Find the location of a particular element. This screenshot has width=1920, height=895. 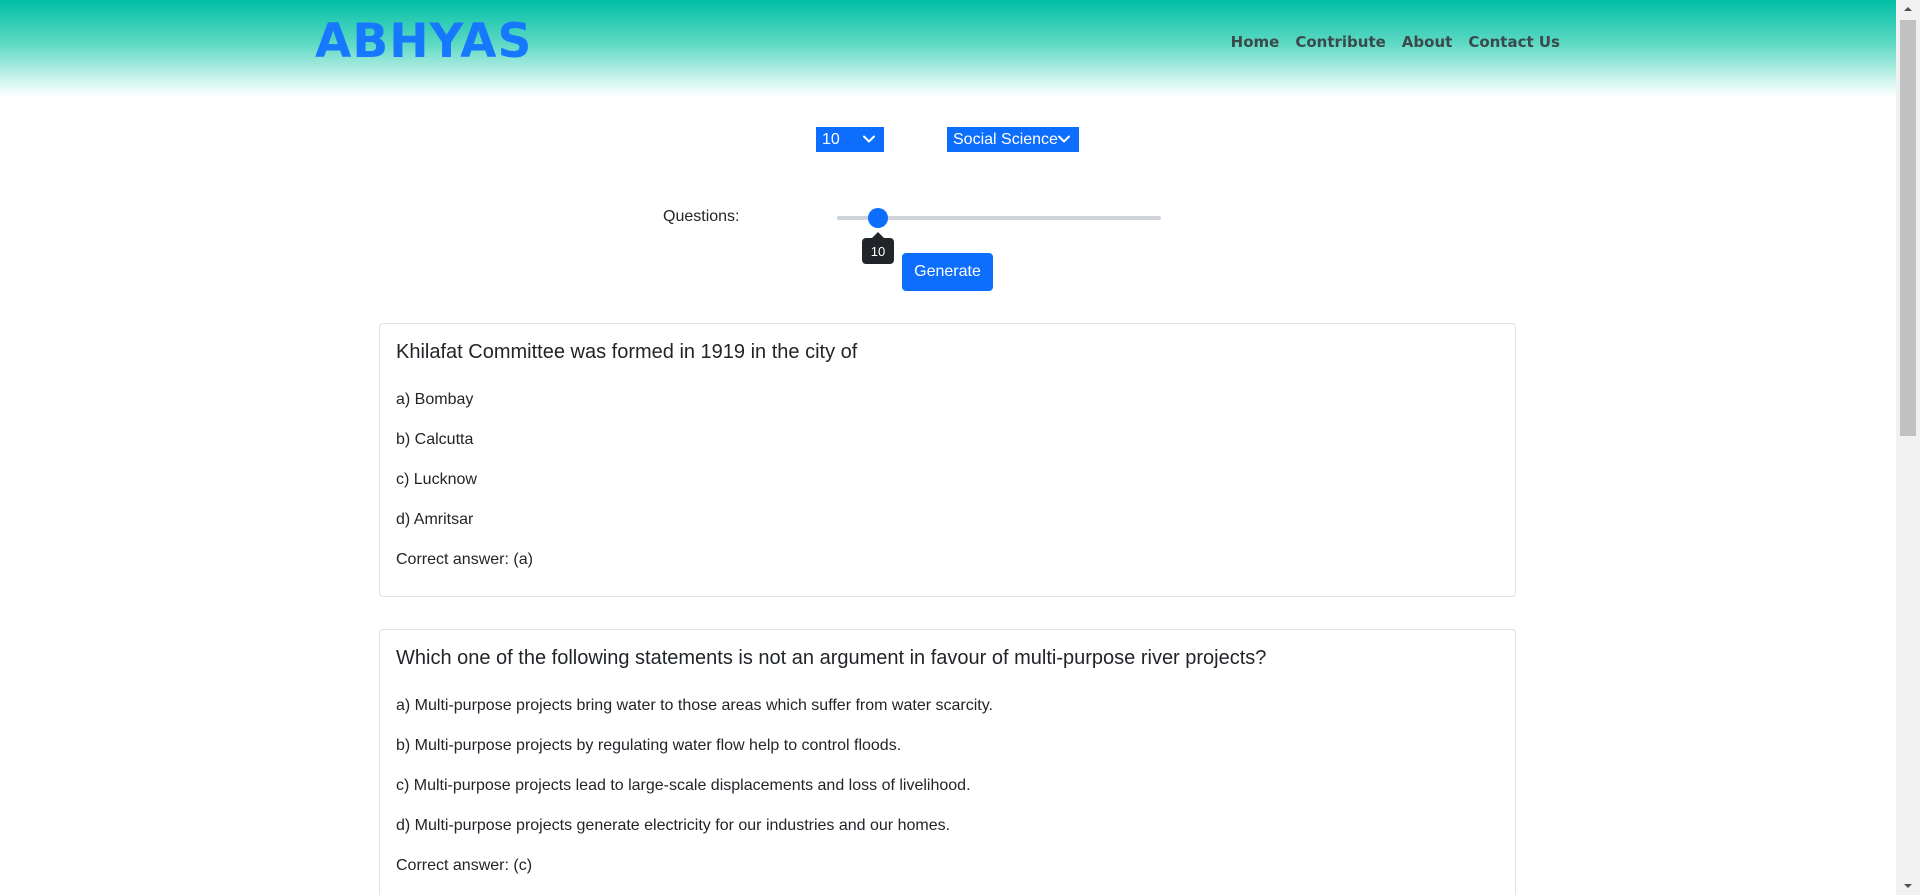

scroll-up-arrow-icon is located at coordinates (1908, 9).